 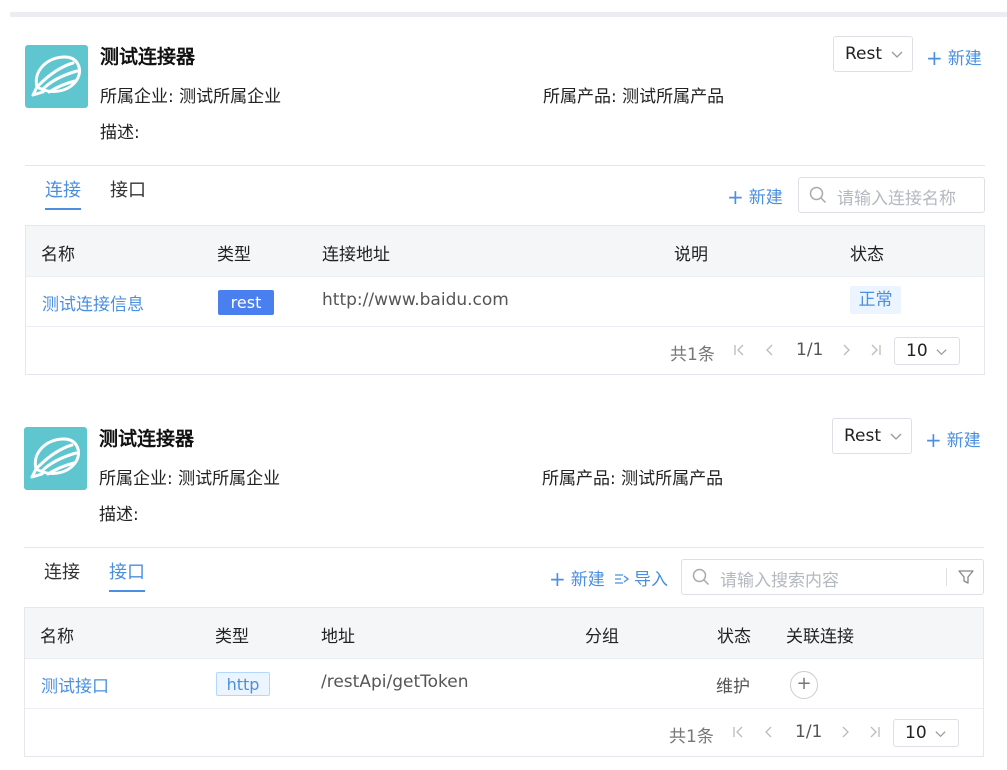 I want to click on import-button: 导入, so click(x=641, y=577).